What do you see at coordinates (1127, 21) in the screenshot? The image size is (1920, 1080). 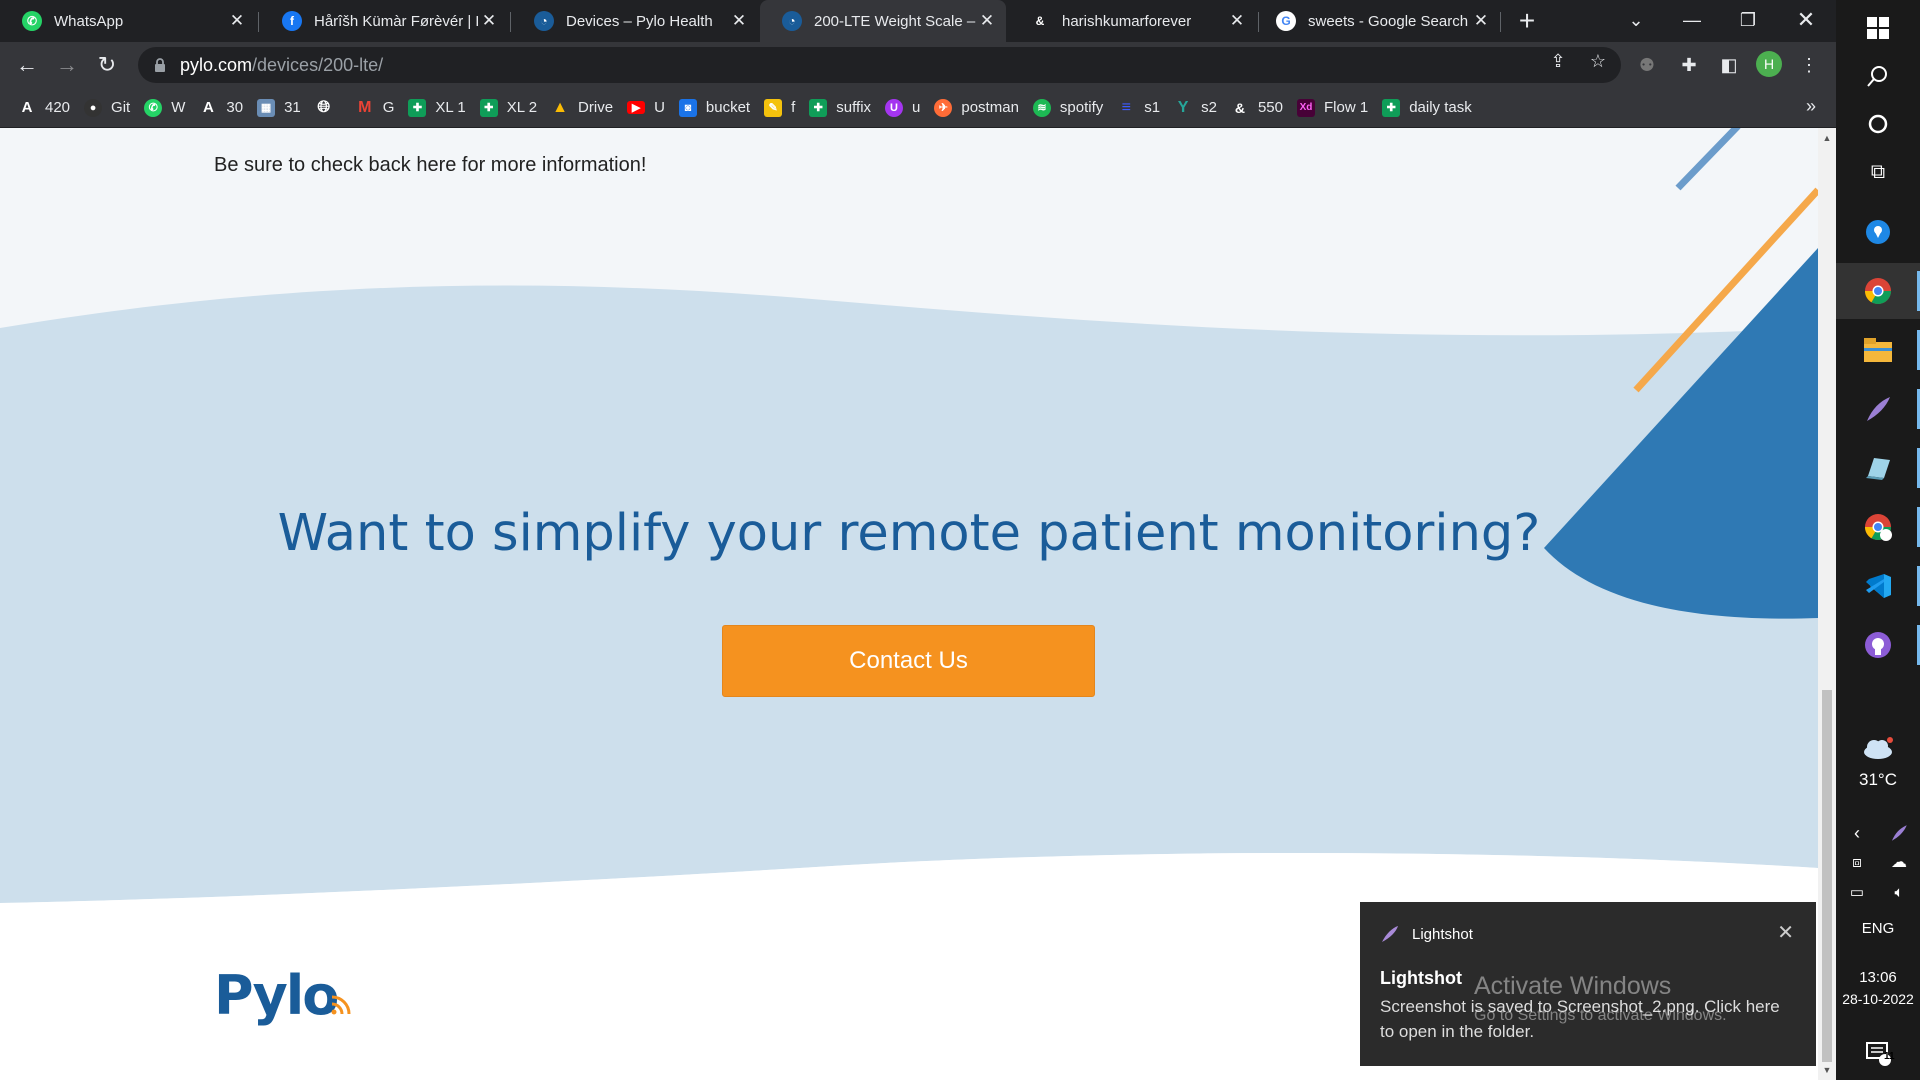 I see `tab-title: harishkumarforever` at bounding box center [1127, 21].